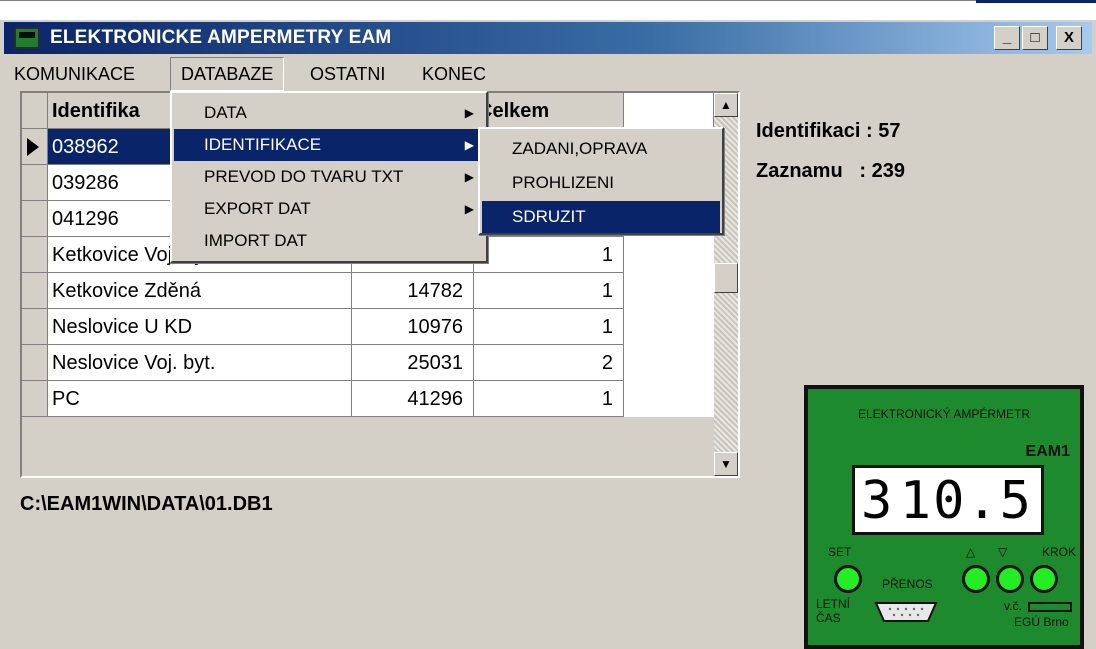 This screenshot has width=1096, height=649. I want to click on lcd-channel: 3, so click(878, 501).